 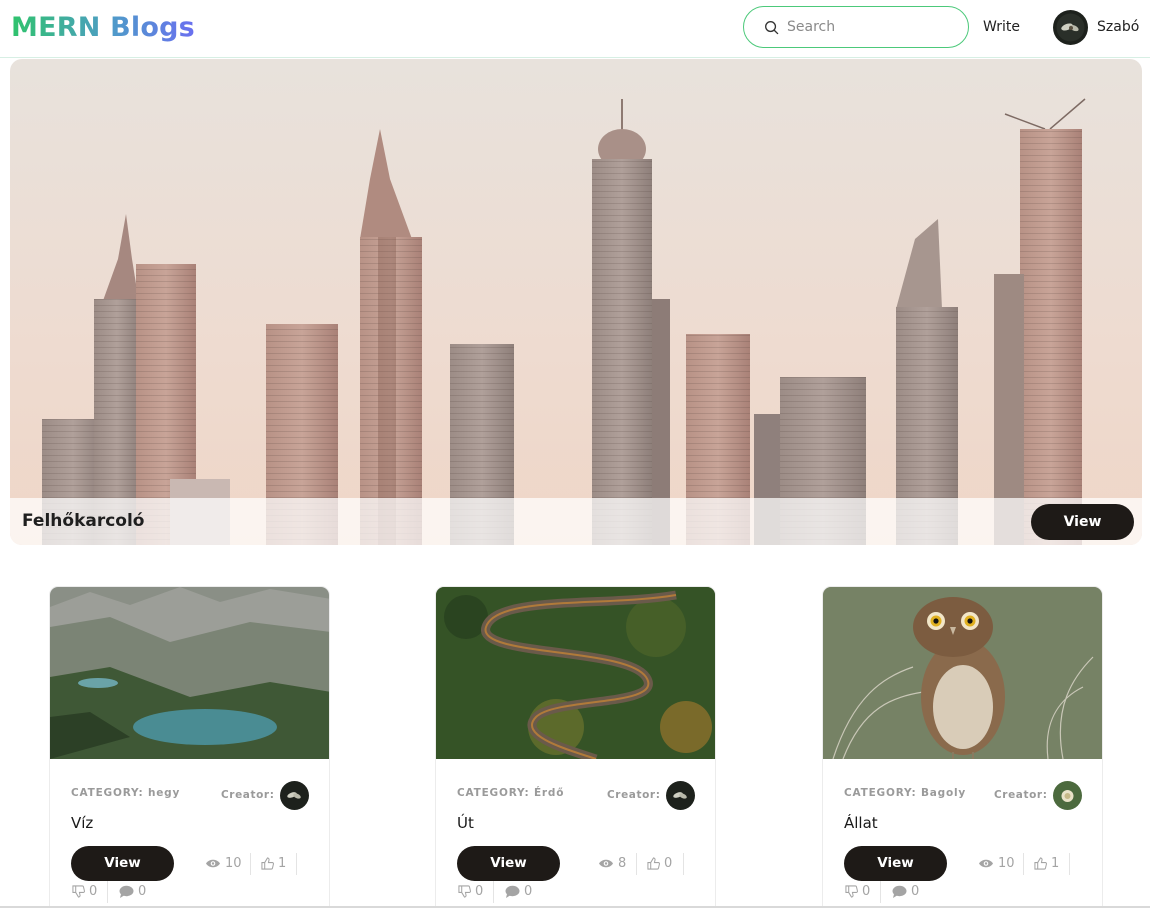 I want to click on search-icon, so click(x=772, y=28).